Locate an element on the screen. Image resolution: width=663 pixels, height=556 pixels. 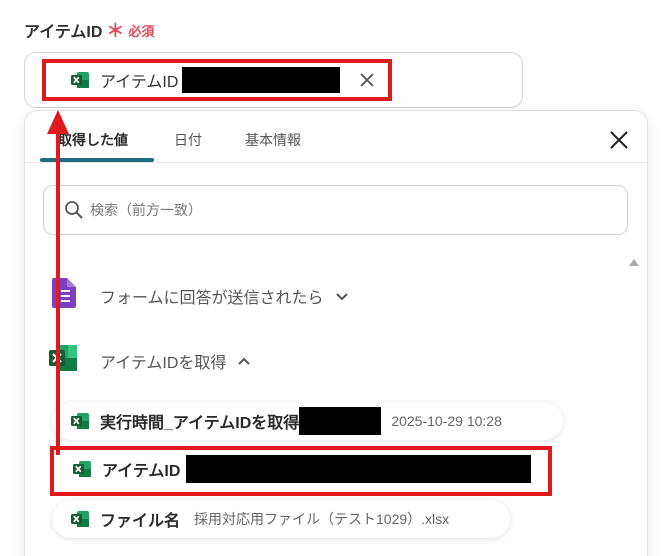
row-value: 2025-10-29 10:28 is located at coordinates (446, 421).